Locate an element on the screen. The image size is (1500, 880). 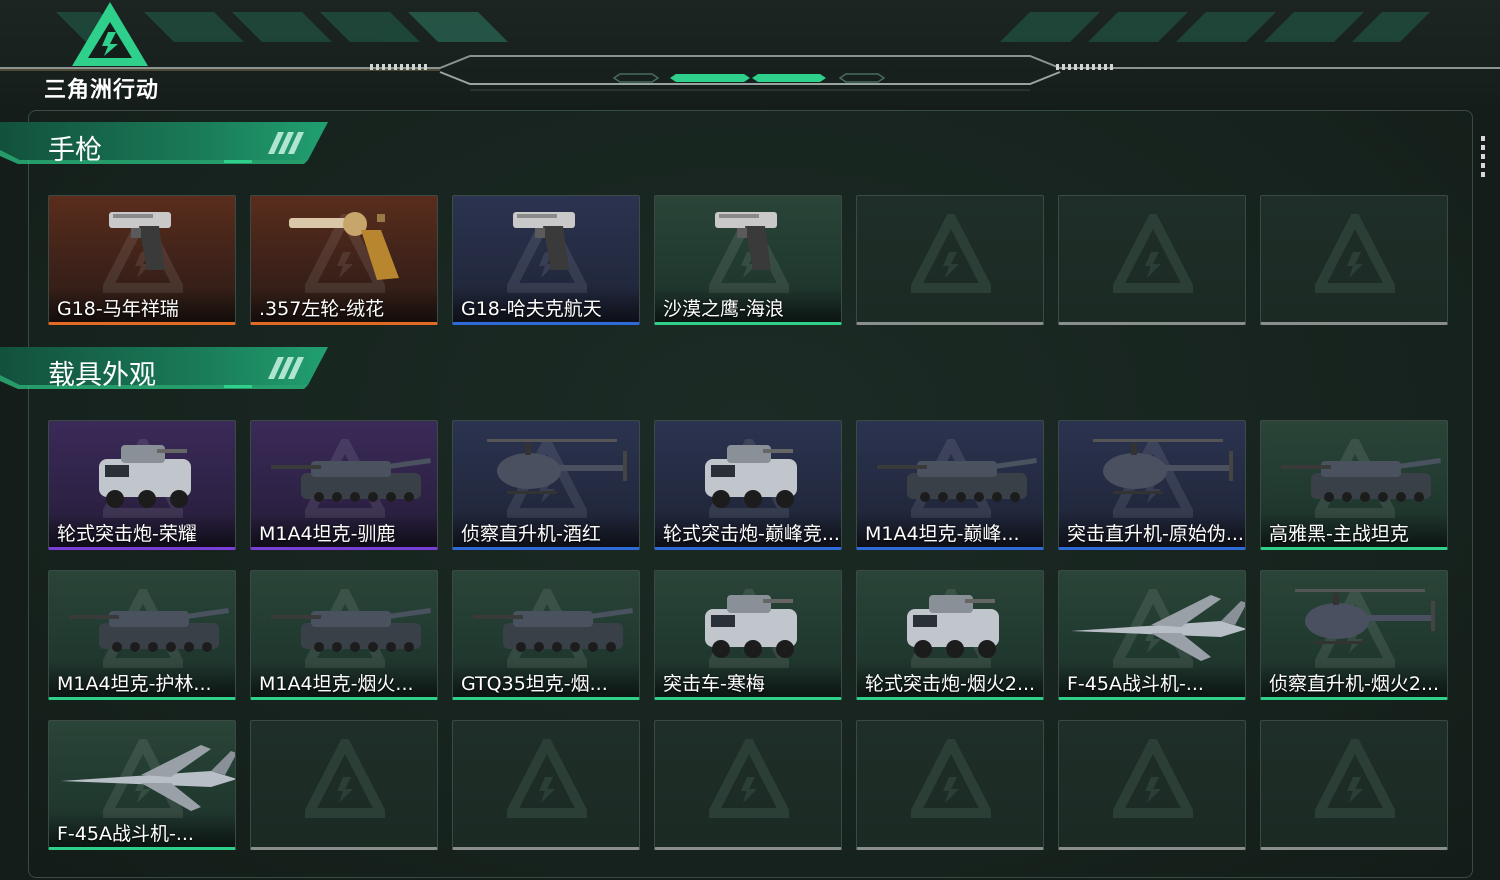
revolver-icon is located at coordinates (344, 246).